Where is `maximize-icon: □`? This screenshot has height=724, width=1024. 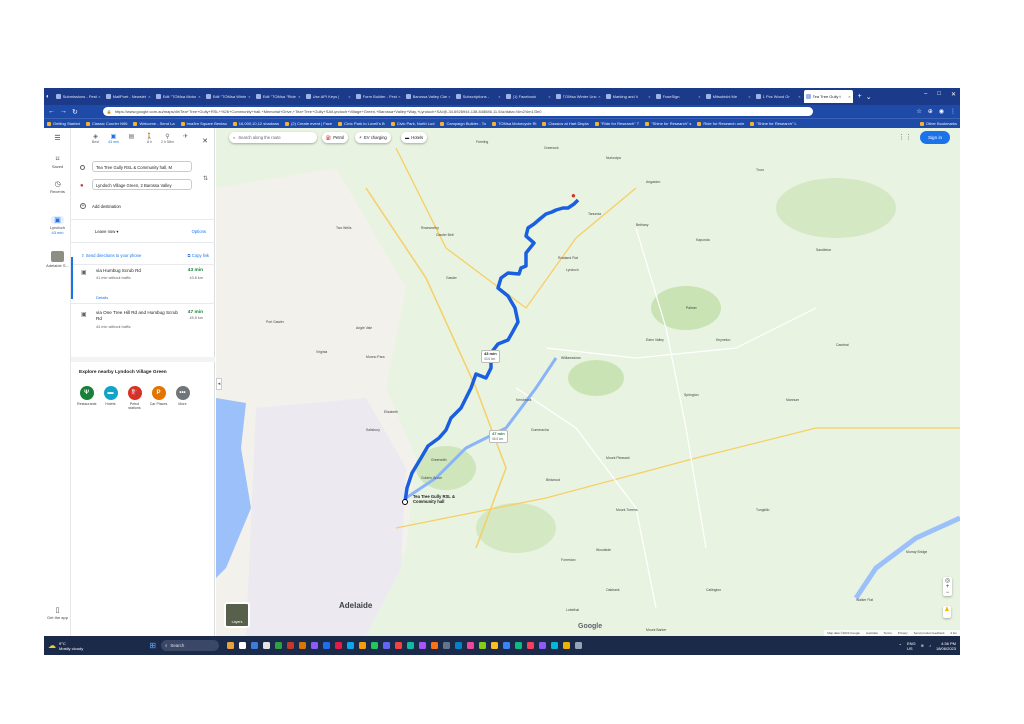 maximize-icon: □ is located at coordinates (939, 94).